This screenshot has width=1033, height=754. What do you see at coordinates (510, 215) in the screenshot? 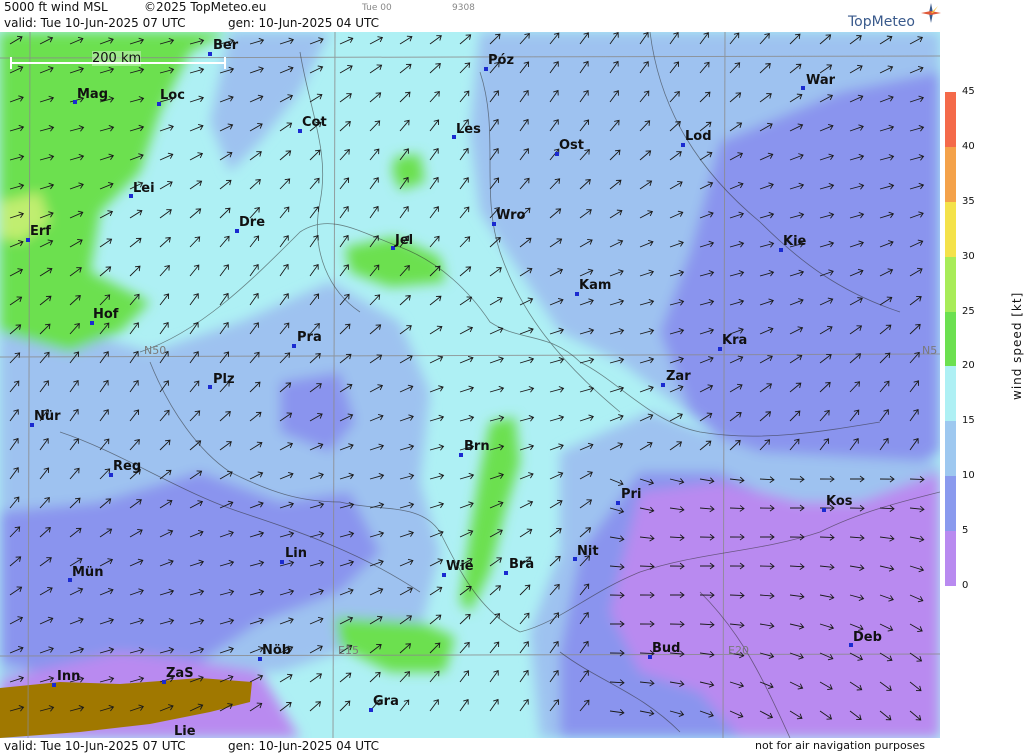
I see `city-label: Wro` at bounding box center [510, 215].